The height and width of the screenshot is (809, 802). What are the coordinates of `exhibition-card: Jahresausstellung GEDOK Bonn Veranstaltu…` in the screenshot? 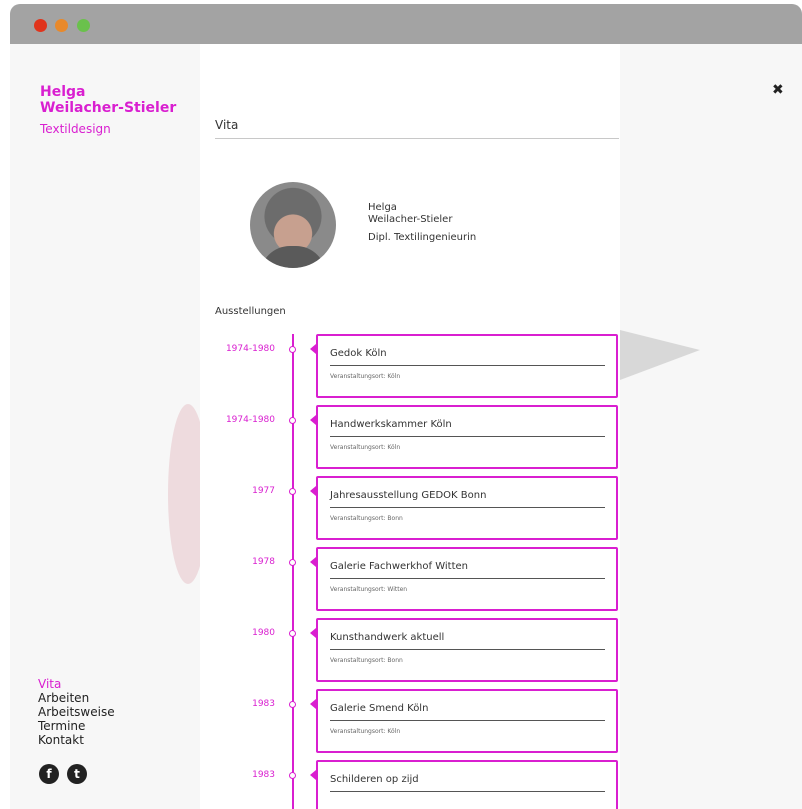 It's located at (464, 508).